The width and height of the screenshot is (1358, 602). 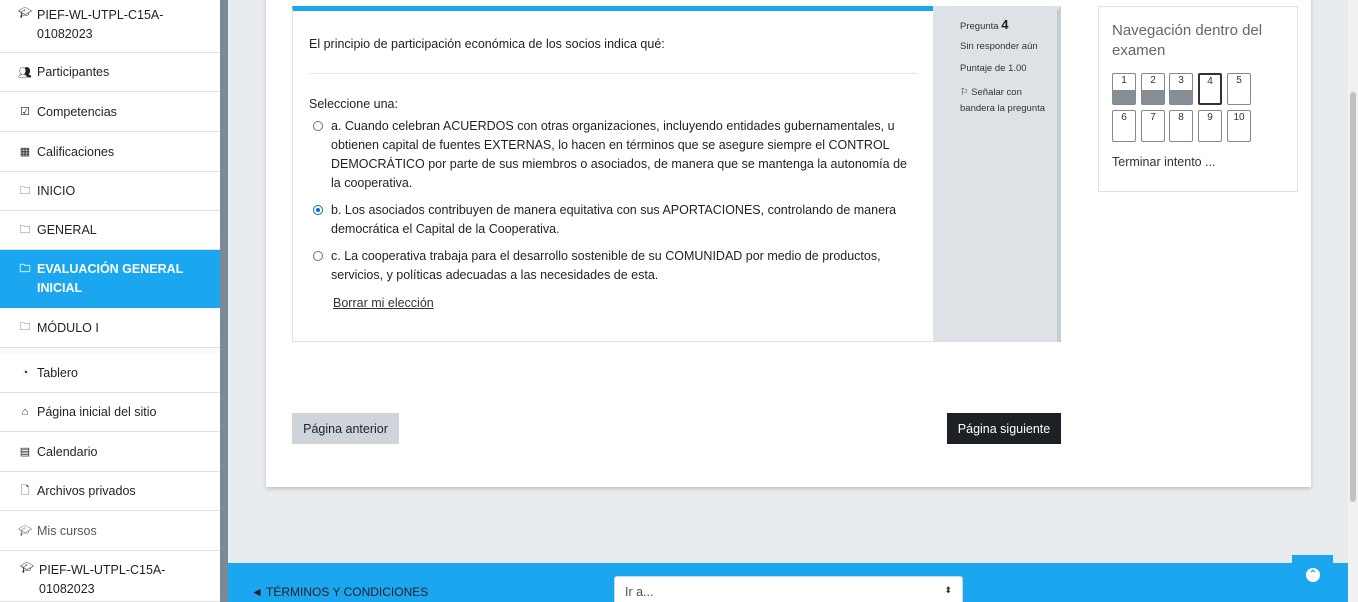 What do you see at coordinates (1239, 89) in the screenshot?
I see `quiz-nav-button-5: 5` at bounding box center [1239, 89].